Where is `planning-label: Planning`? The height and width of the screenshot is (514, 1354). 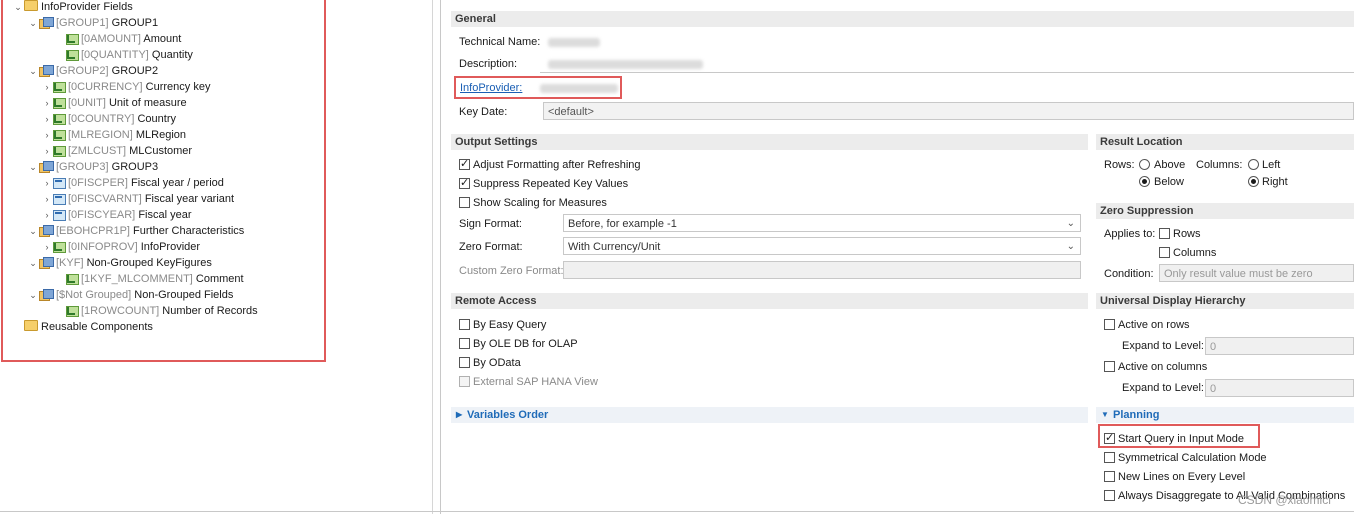 planning-label: Planning is located at coordinates (1136, 415).